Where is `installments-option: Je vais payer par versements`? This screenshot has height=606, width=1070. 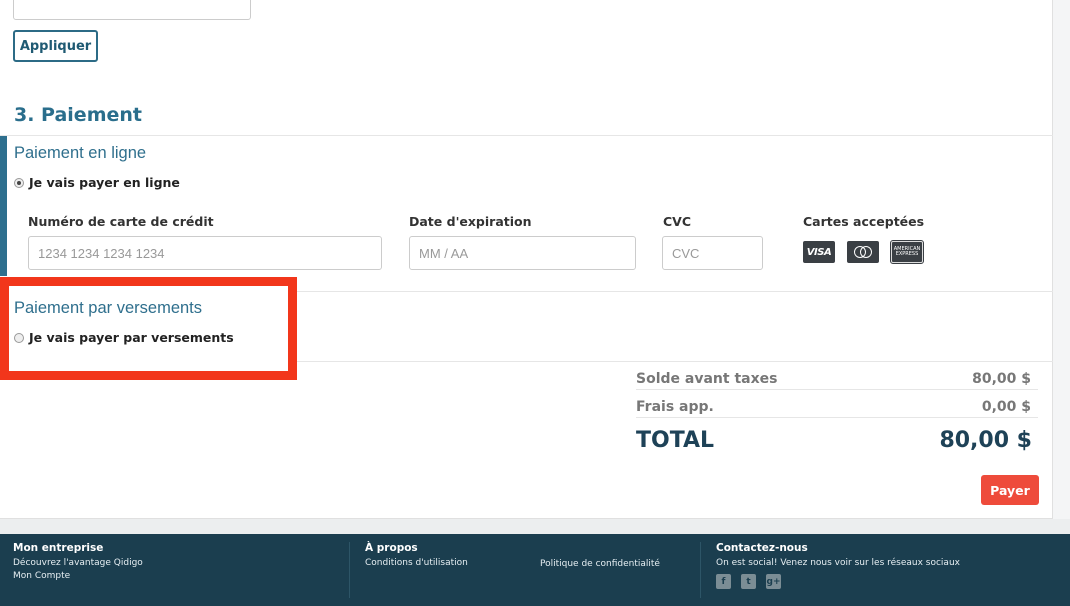
installments-option: Je vais payer par versements is located at coordinates (124, 337).